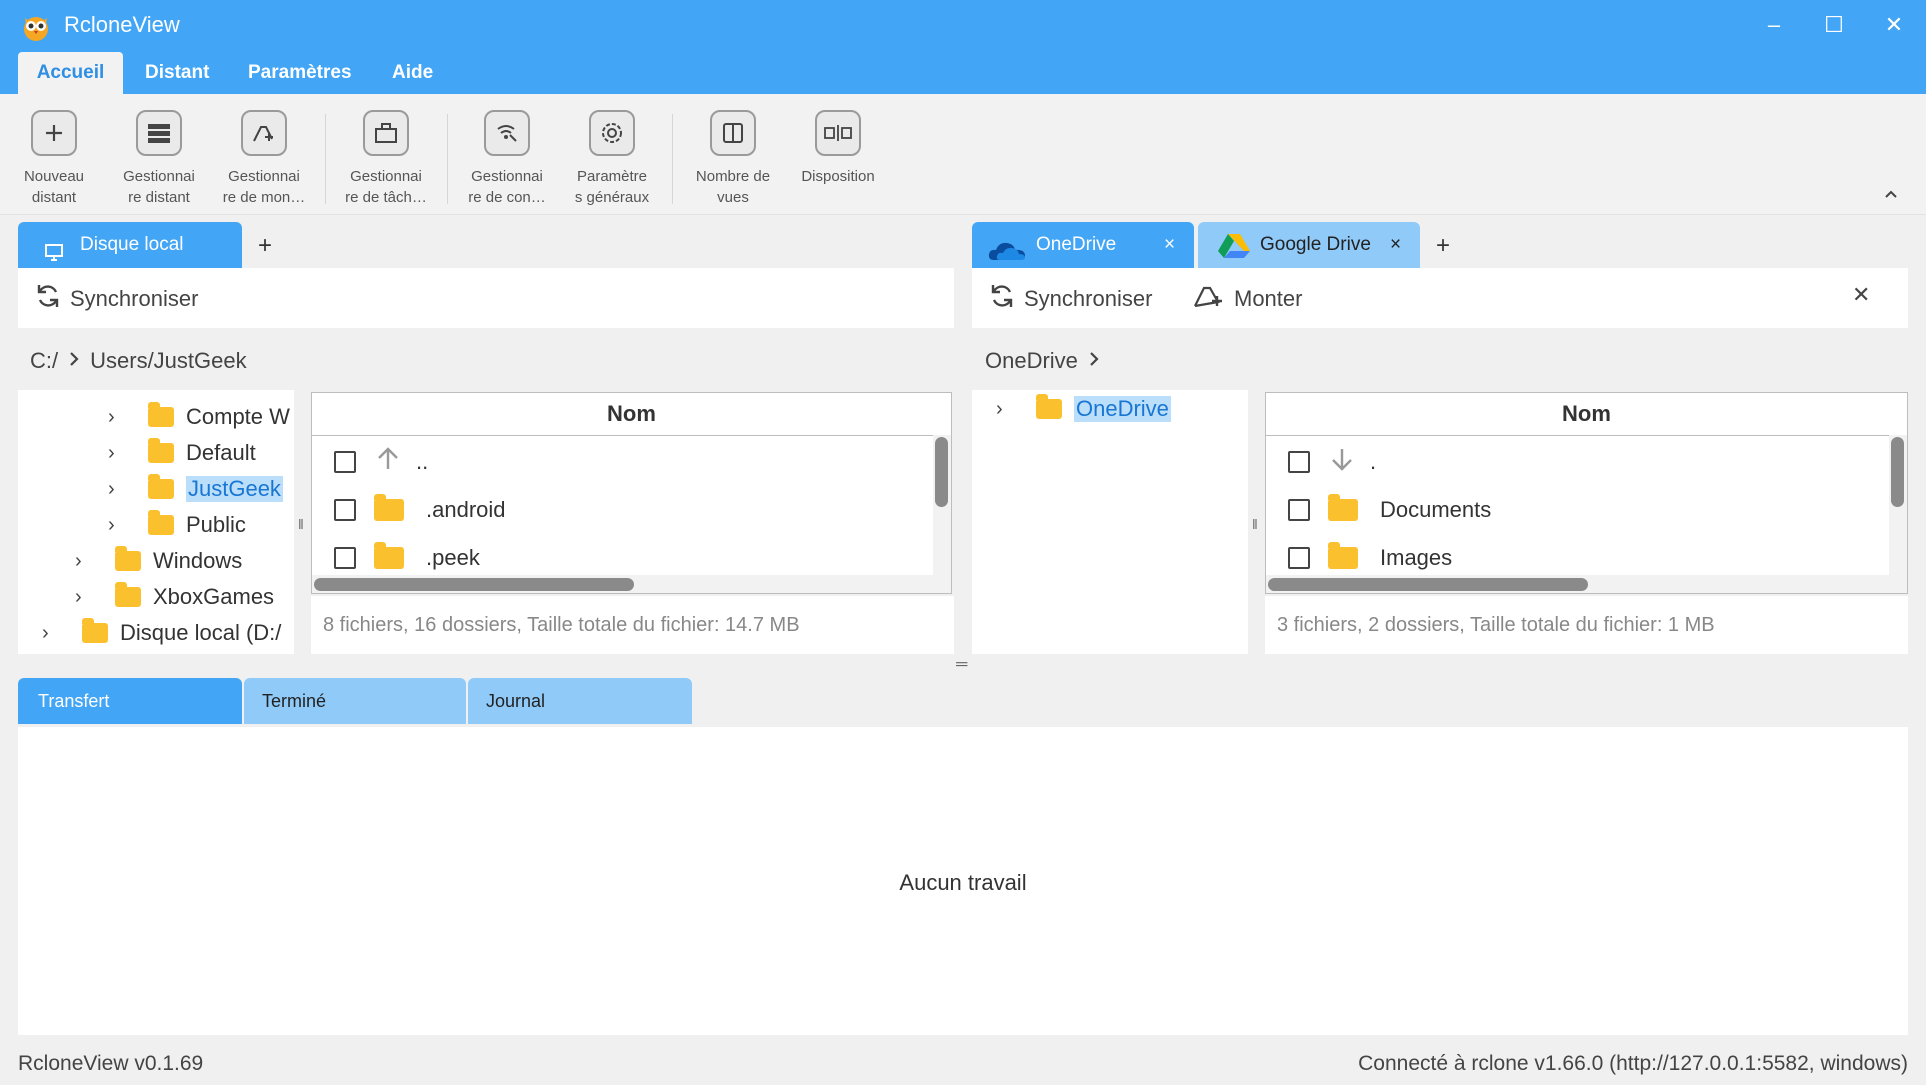  Describe the element at coordinates (1576, 462) in the screenshot. I see `file-row: .` at that location.